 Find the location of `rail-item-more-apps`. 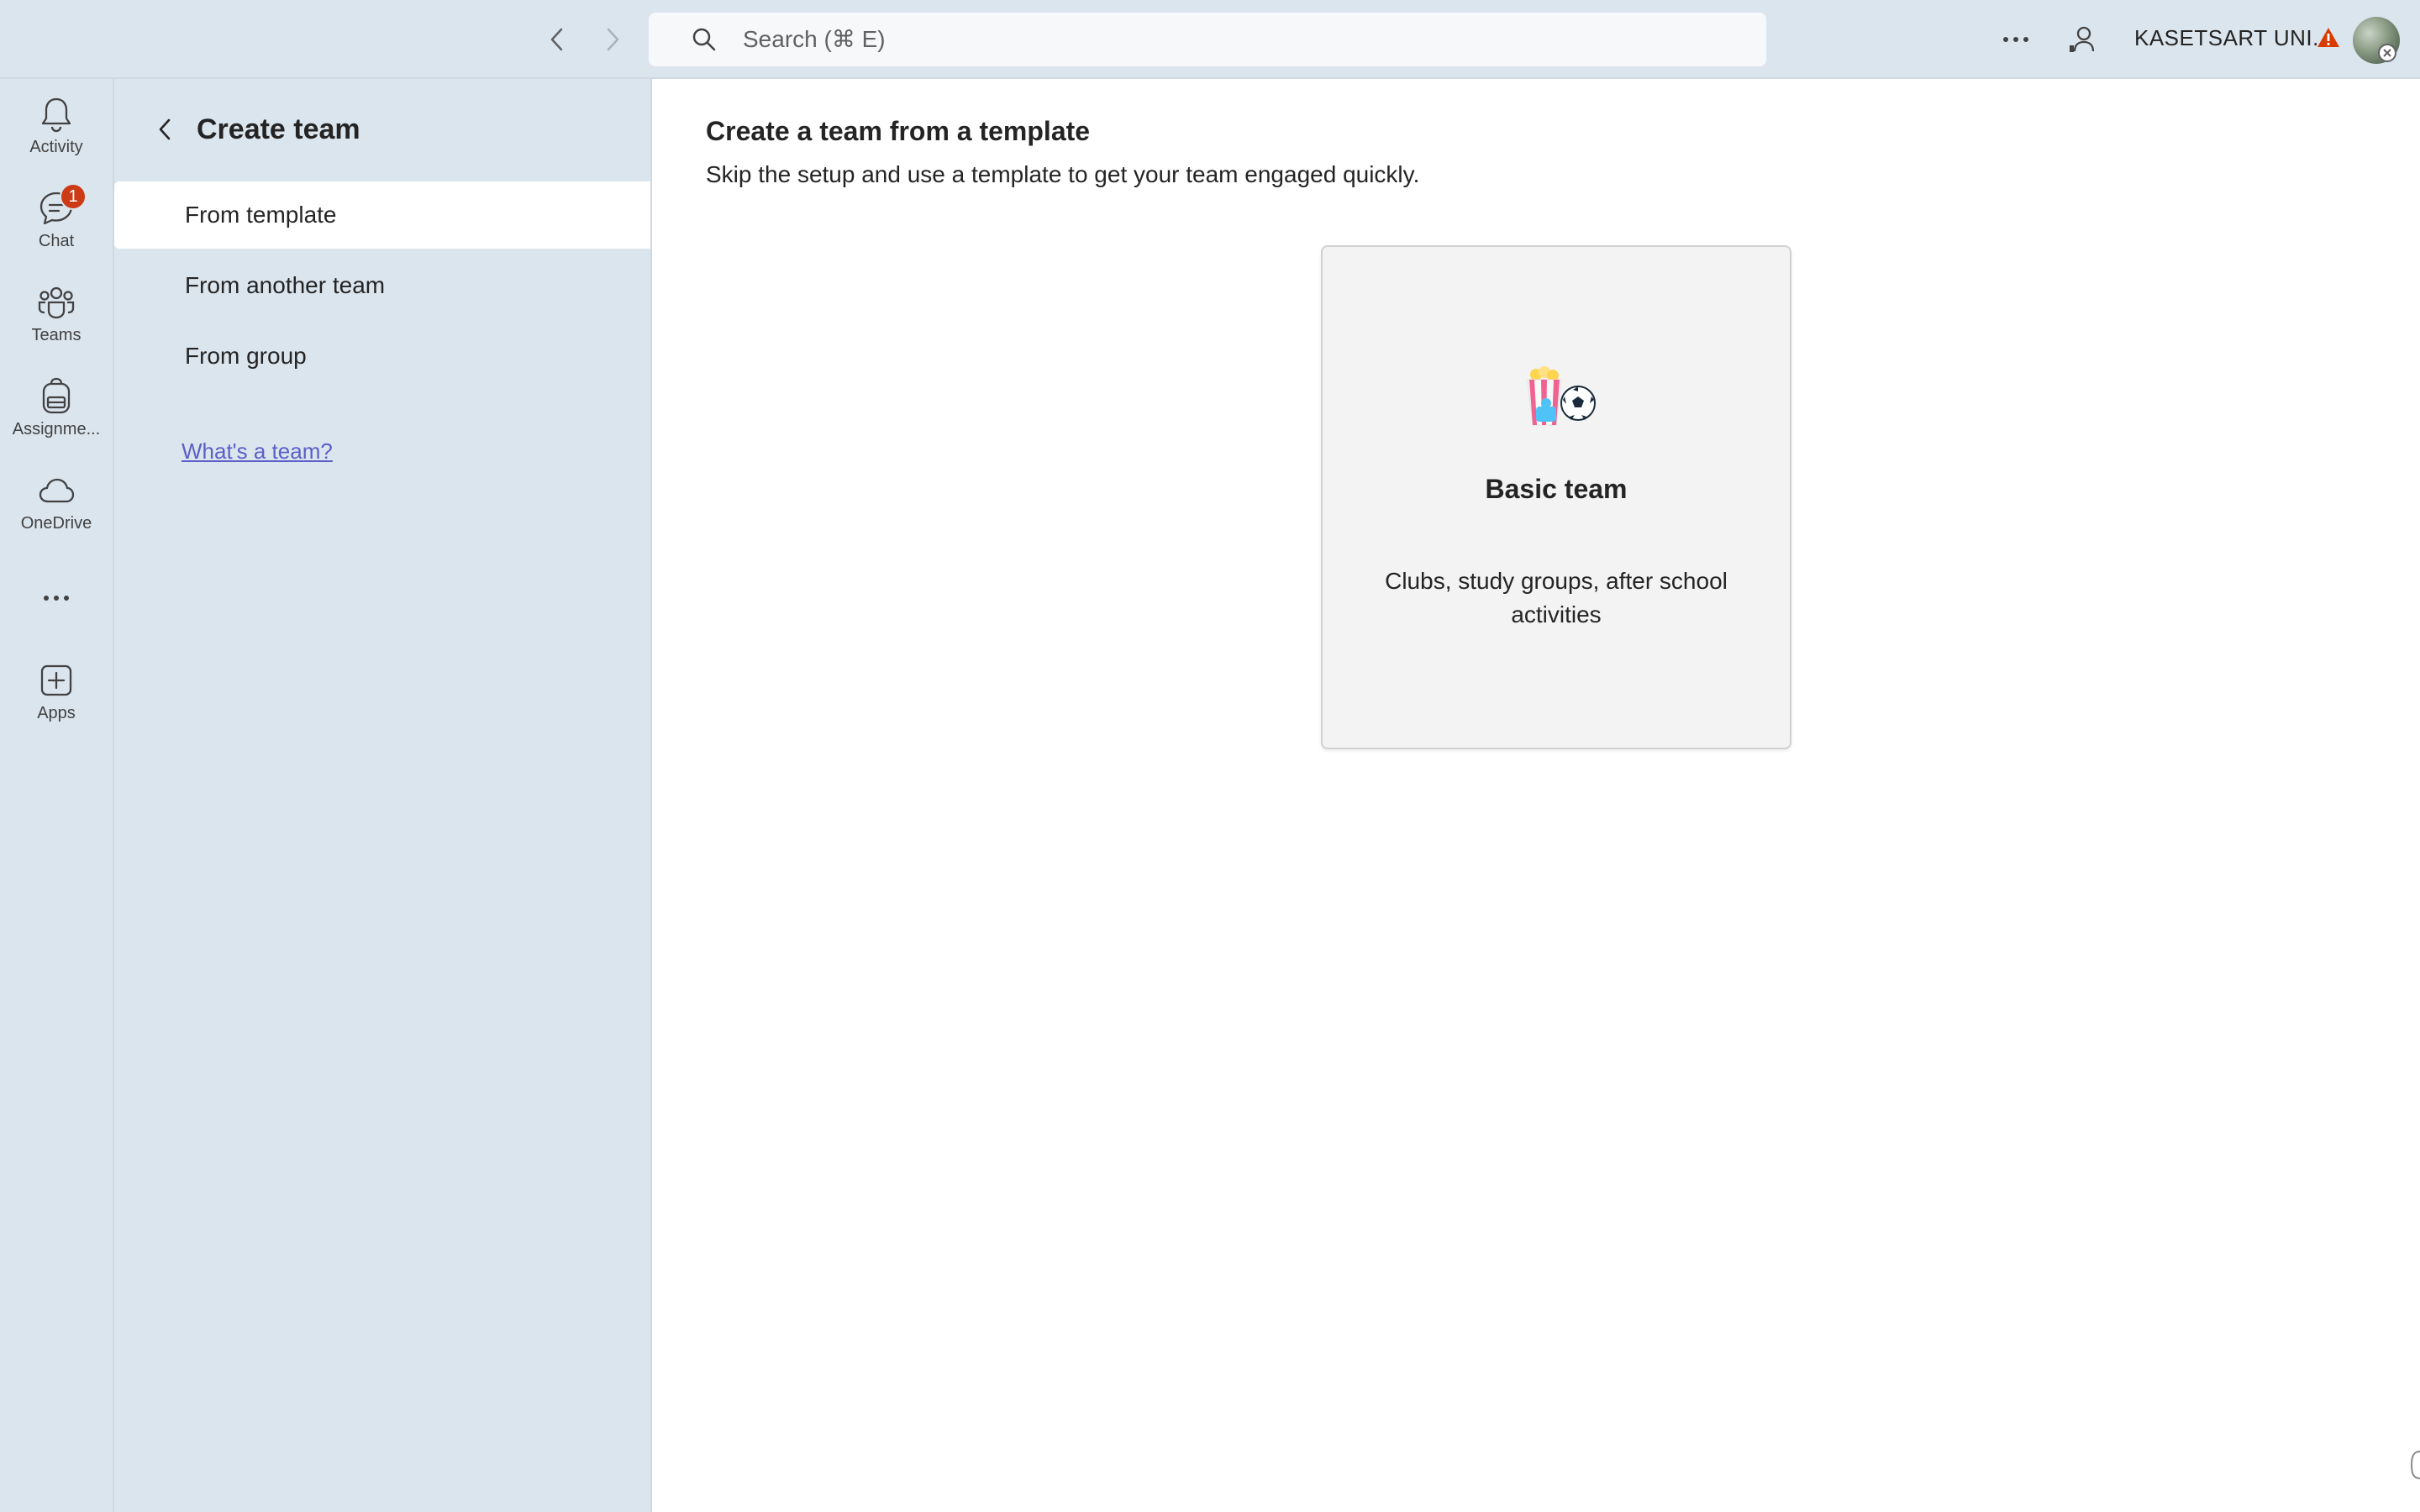

rail-item-more-apps is located at coordinates (56, 598).